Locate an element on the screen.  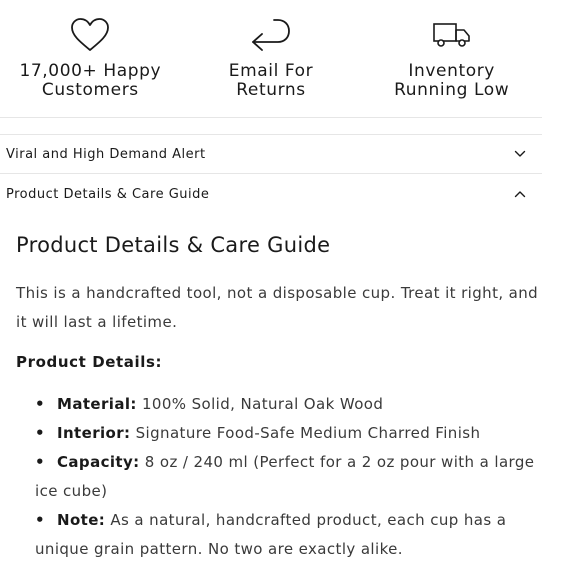
feature-inventory: Inventory Running Low is located at coordinates (451, 58).